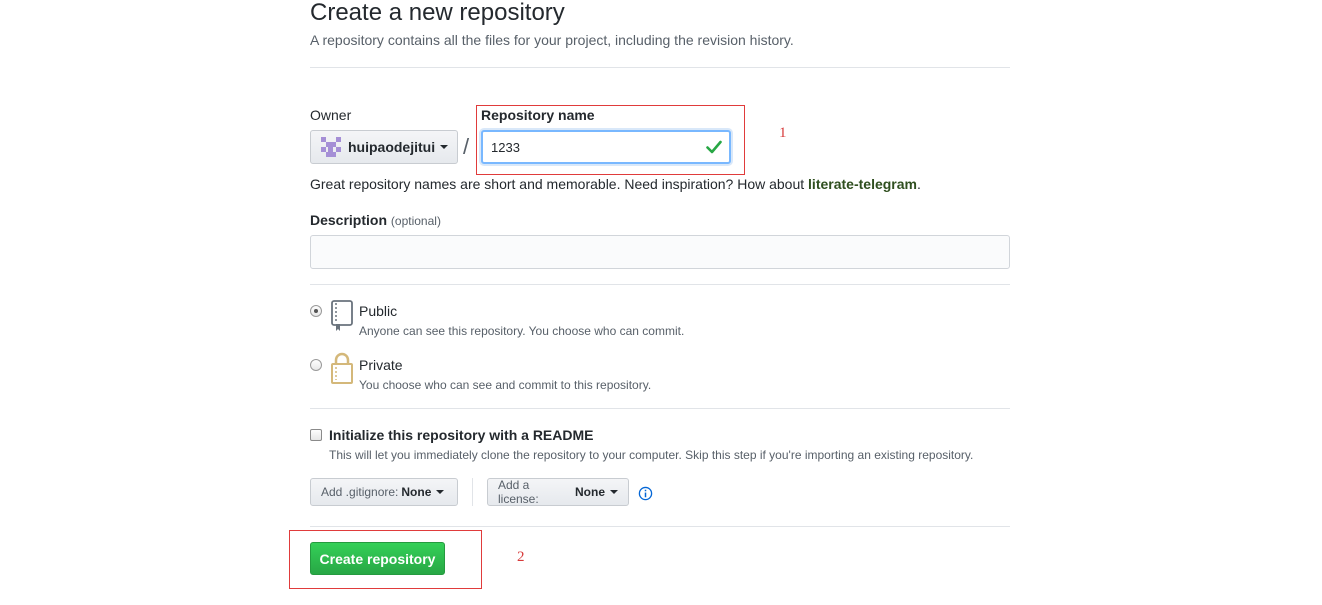 The width and height of the screenshot is (1322, 605). What do you see at coordinates (461, 435) in the screenshot?
I see `readme-title: Initialize this repository with a README` at bounding box center [461, 435].